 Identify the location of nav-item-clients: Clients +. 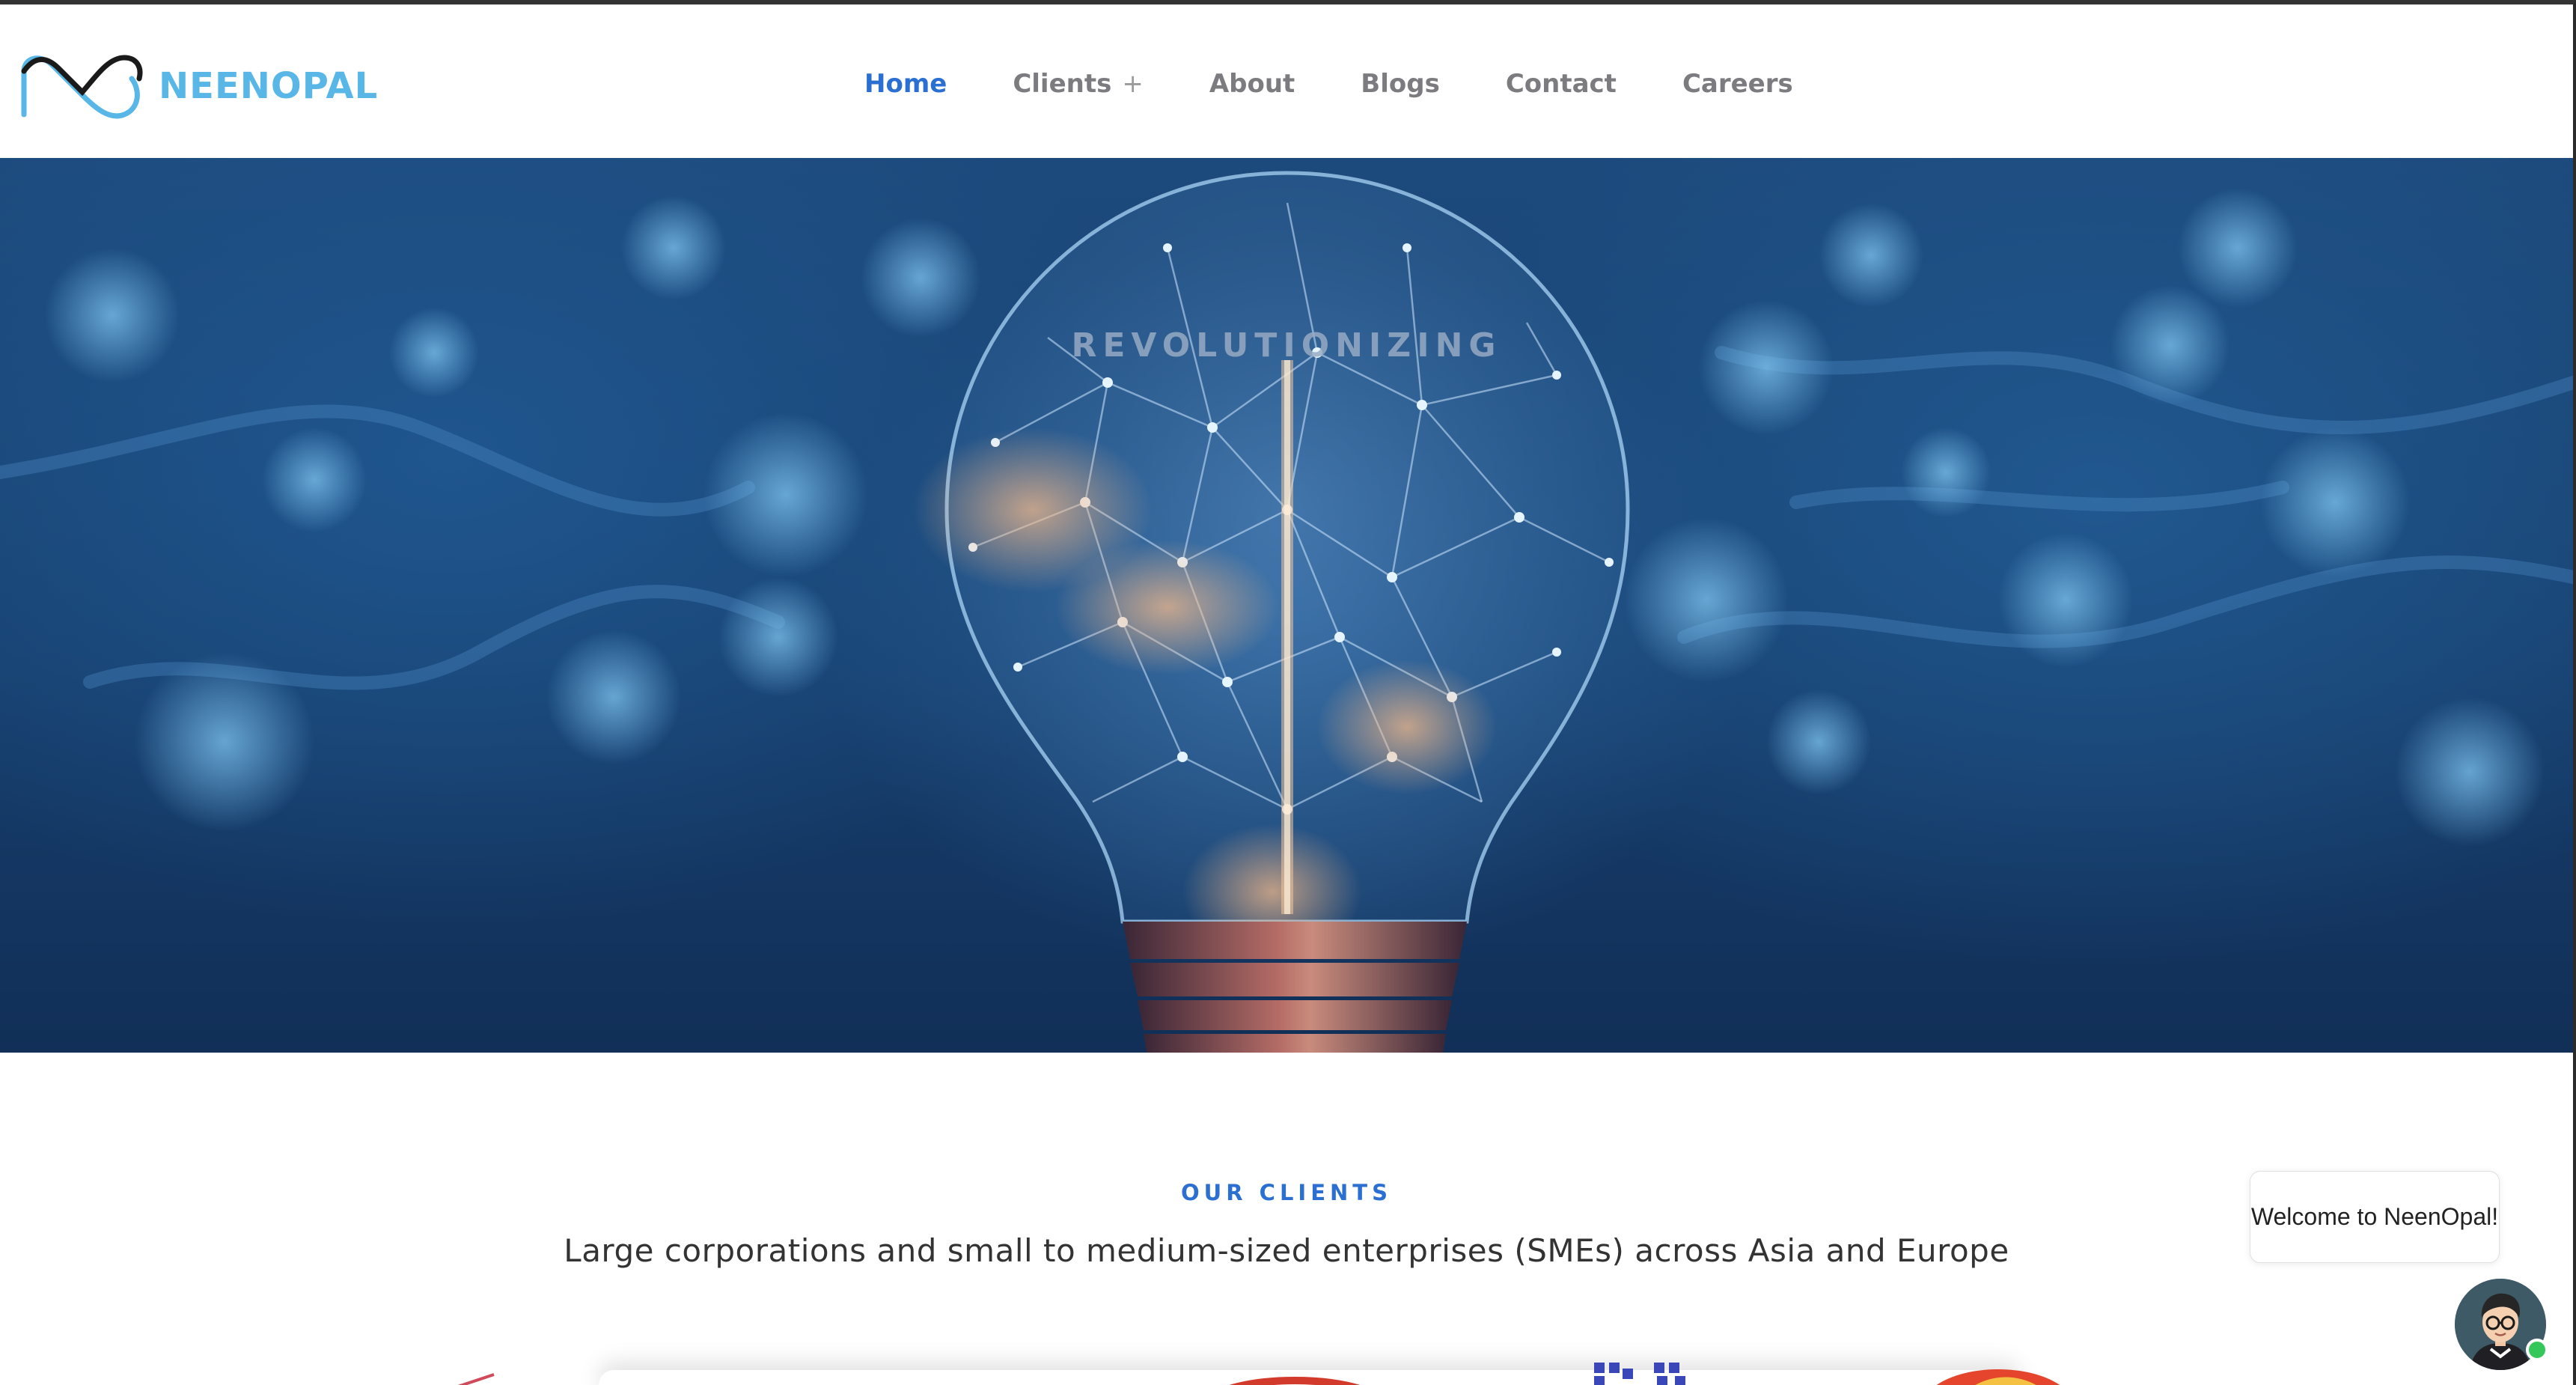
(1078, 84).